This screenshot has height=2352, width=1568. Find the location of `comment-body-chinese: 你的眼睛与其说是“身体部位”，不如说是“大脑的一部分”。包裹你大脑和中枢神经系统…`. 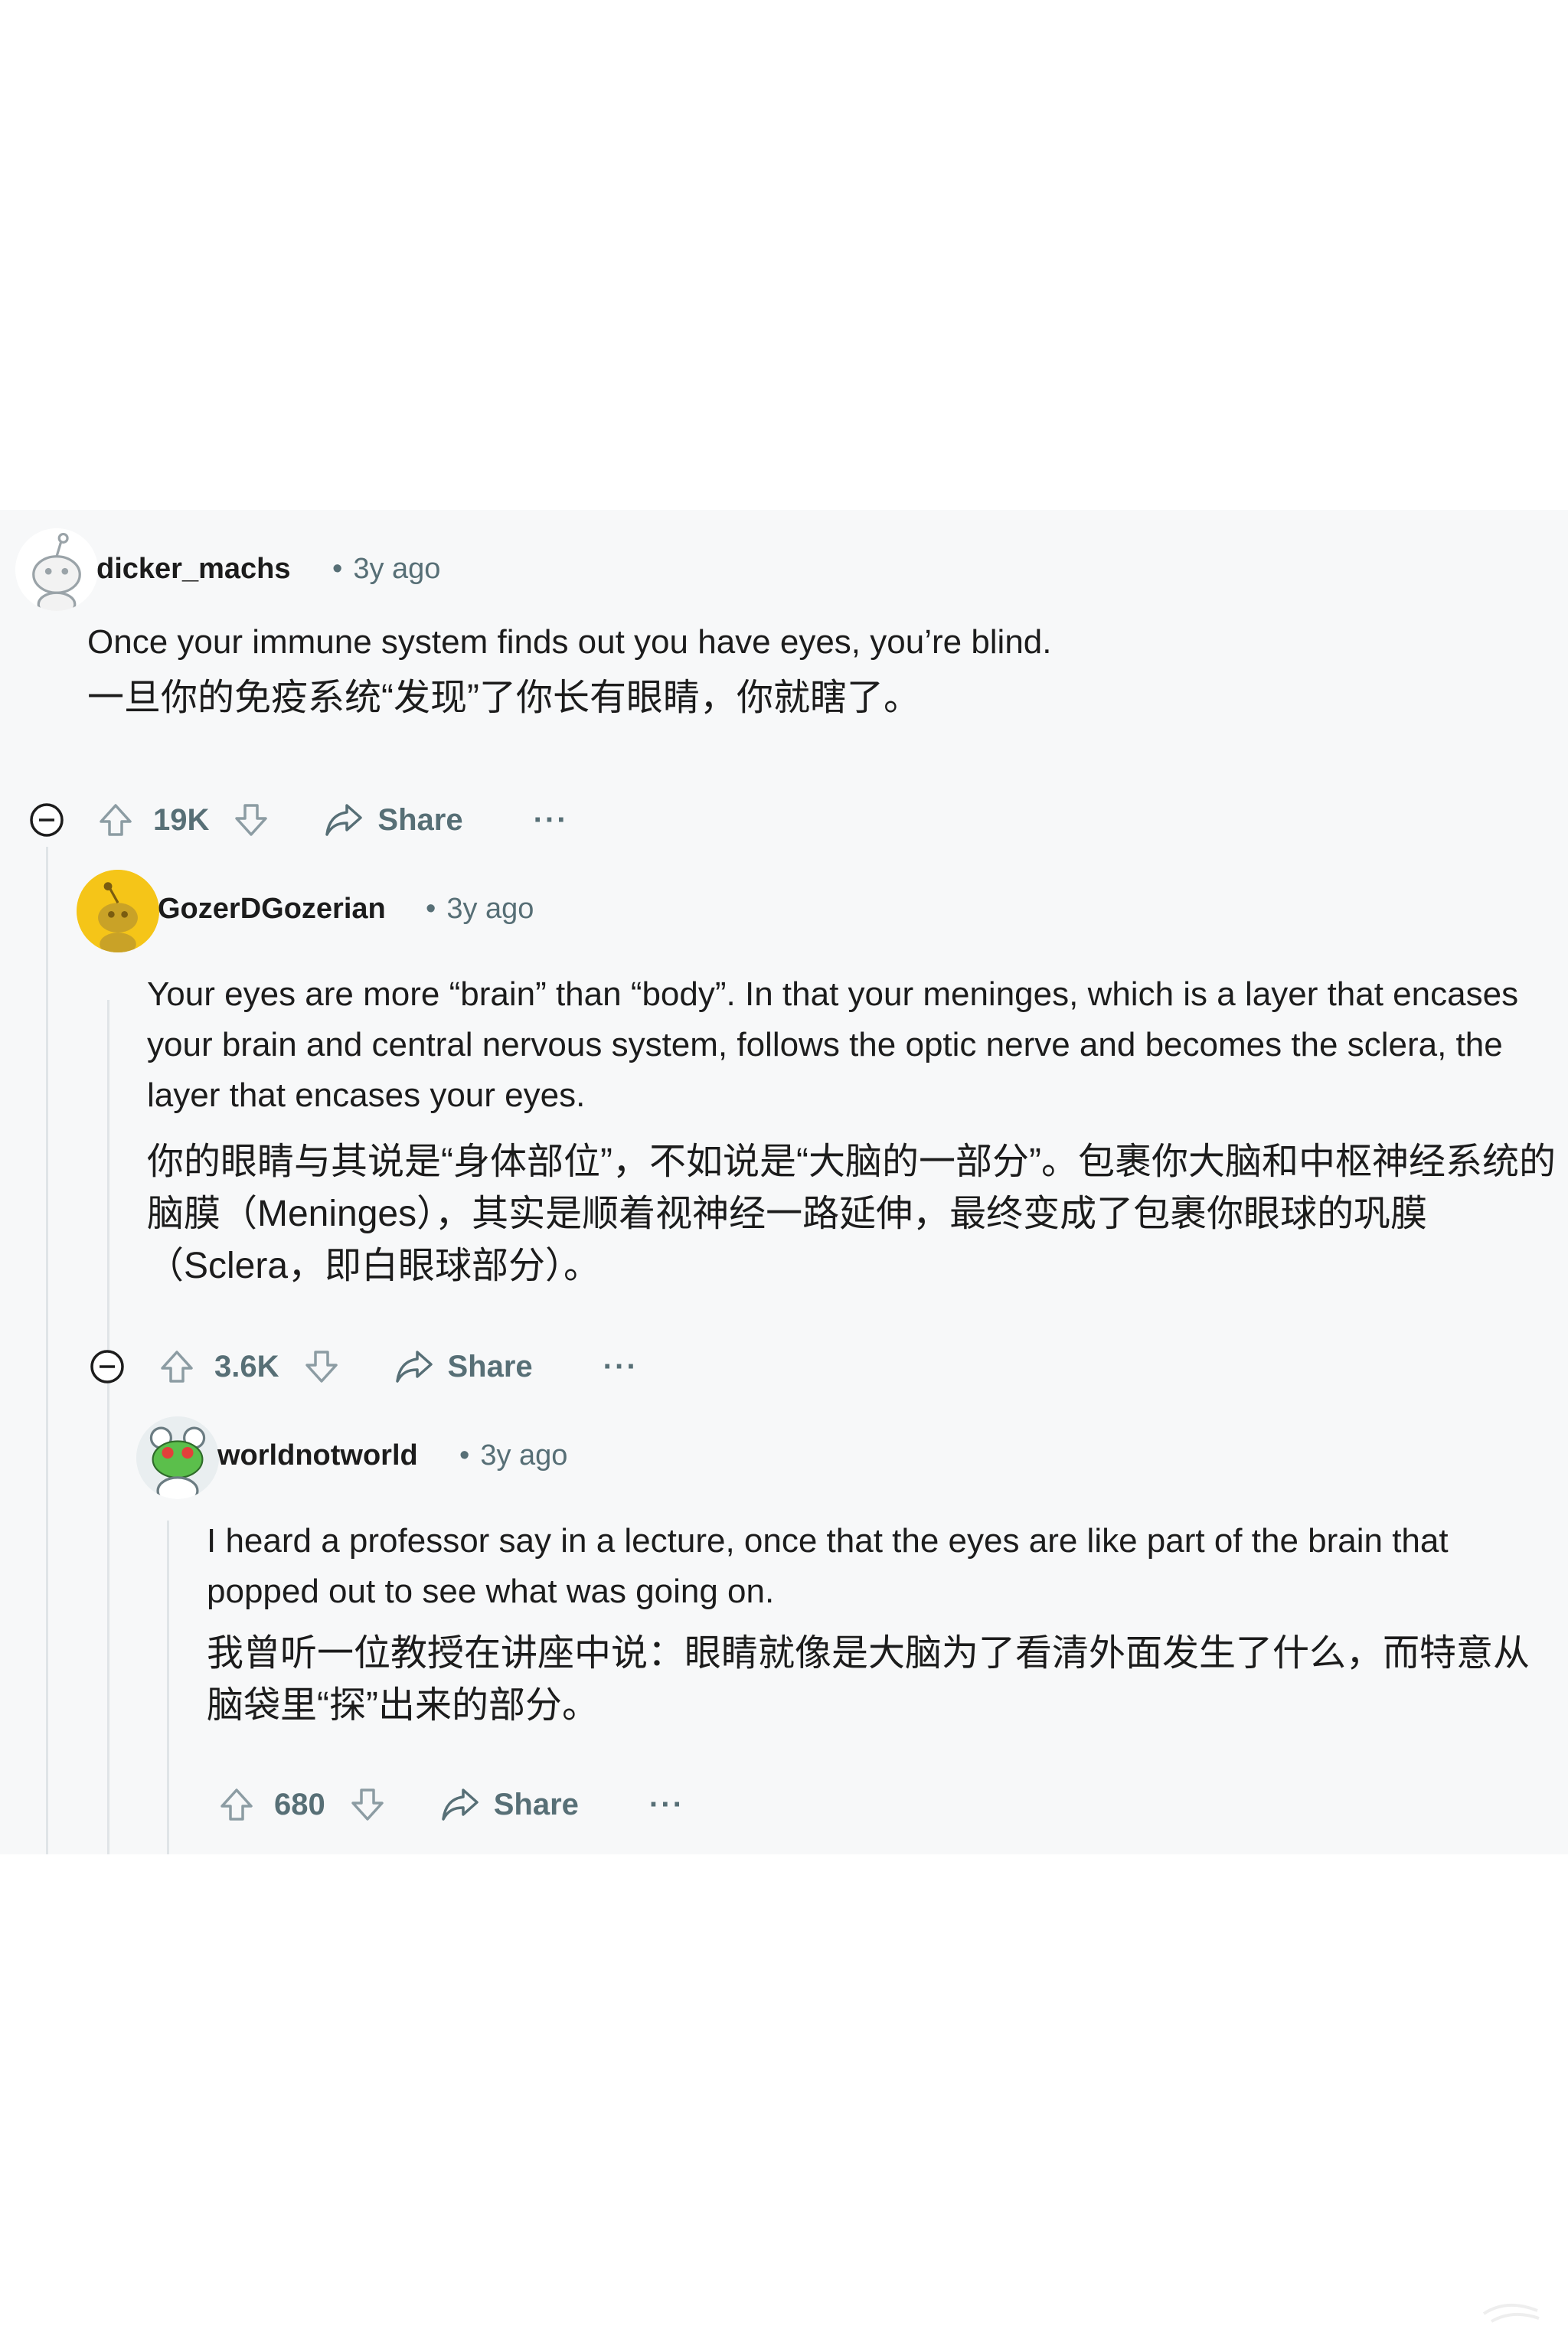

comment-body-chinese: 你的眼睛与其说是“身体部位”，不如说是“大脑的一部分”。包裹你大脑和中枢神经系统… is located at coordinates (851, 1214).